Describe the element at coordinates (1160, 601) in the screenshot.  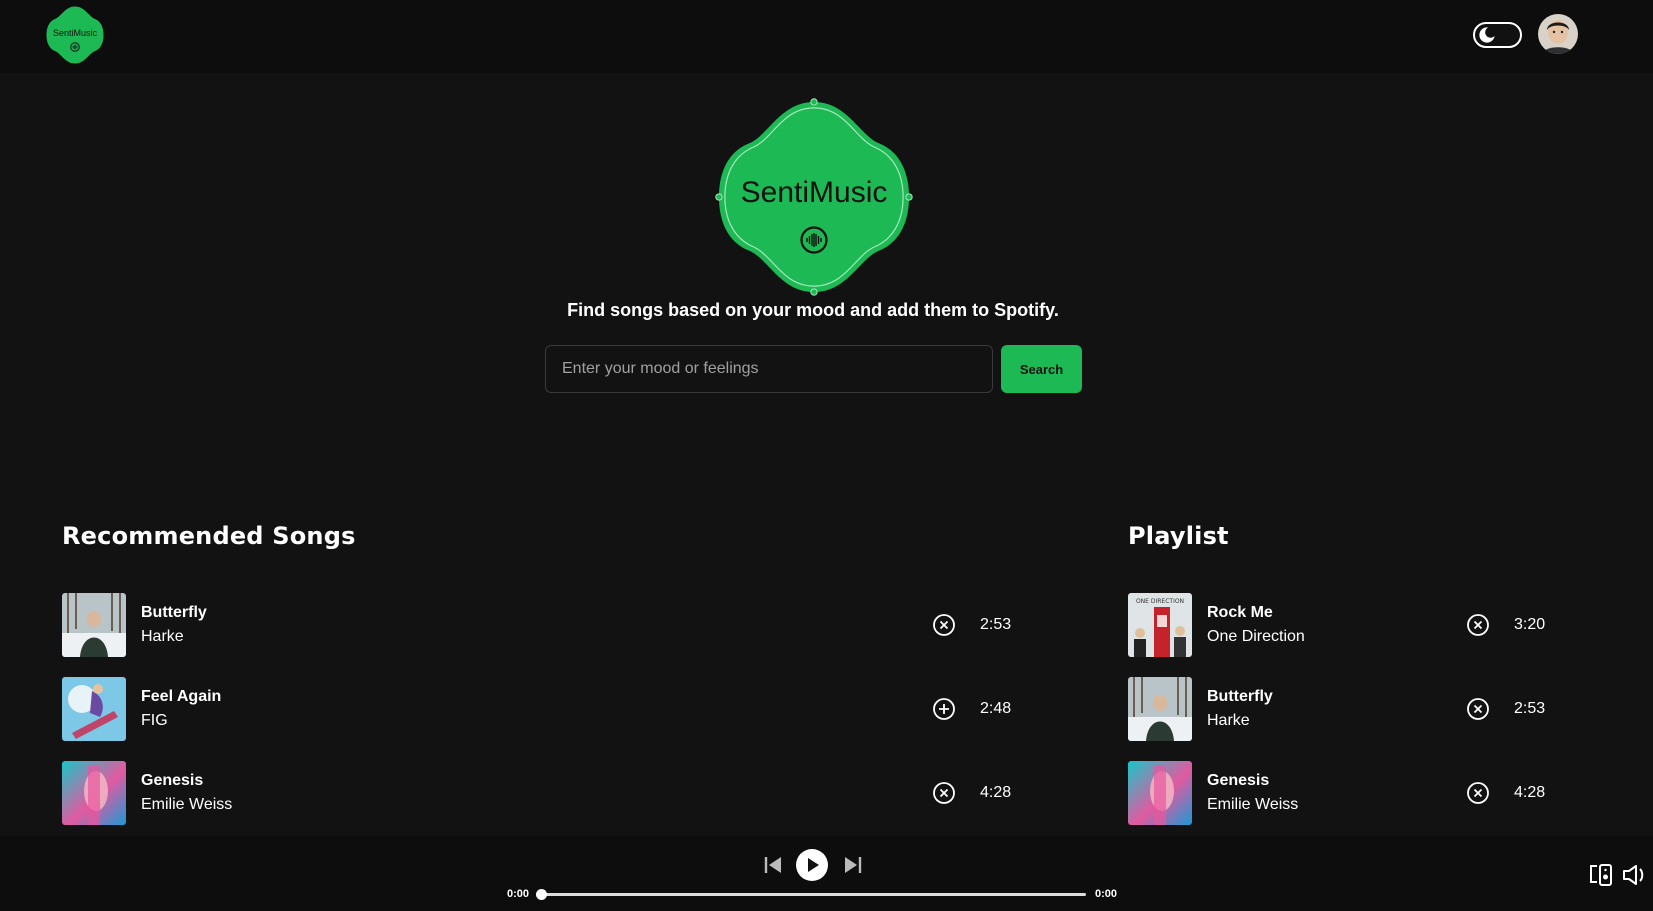
I see `svg-text: ONE DIRECTION` at that location.